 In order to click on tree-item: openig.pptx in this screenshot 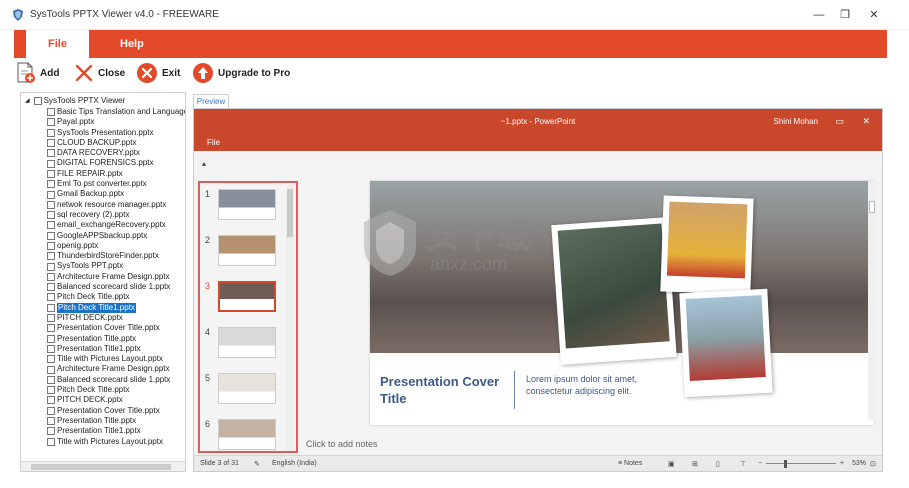, I will do `click(116, 246)`.